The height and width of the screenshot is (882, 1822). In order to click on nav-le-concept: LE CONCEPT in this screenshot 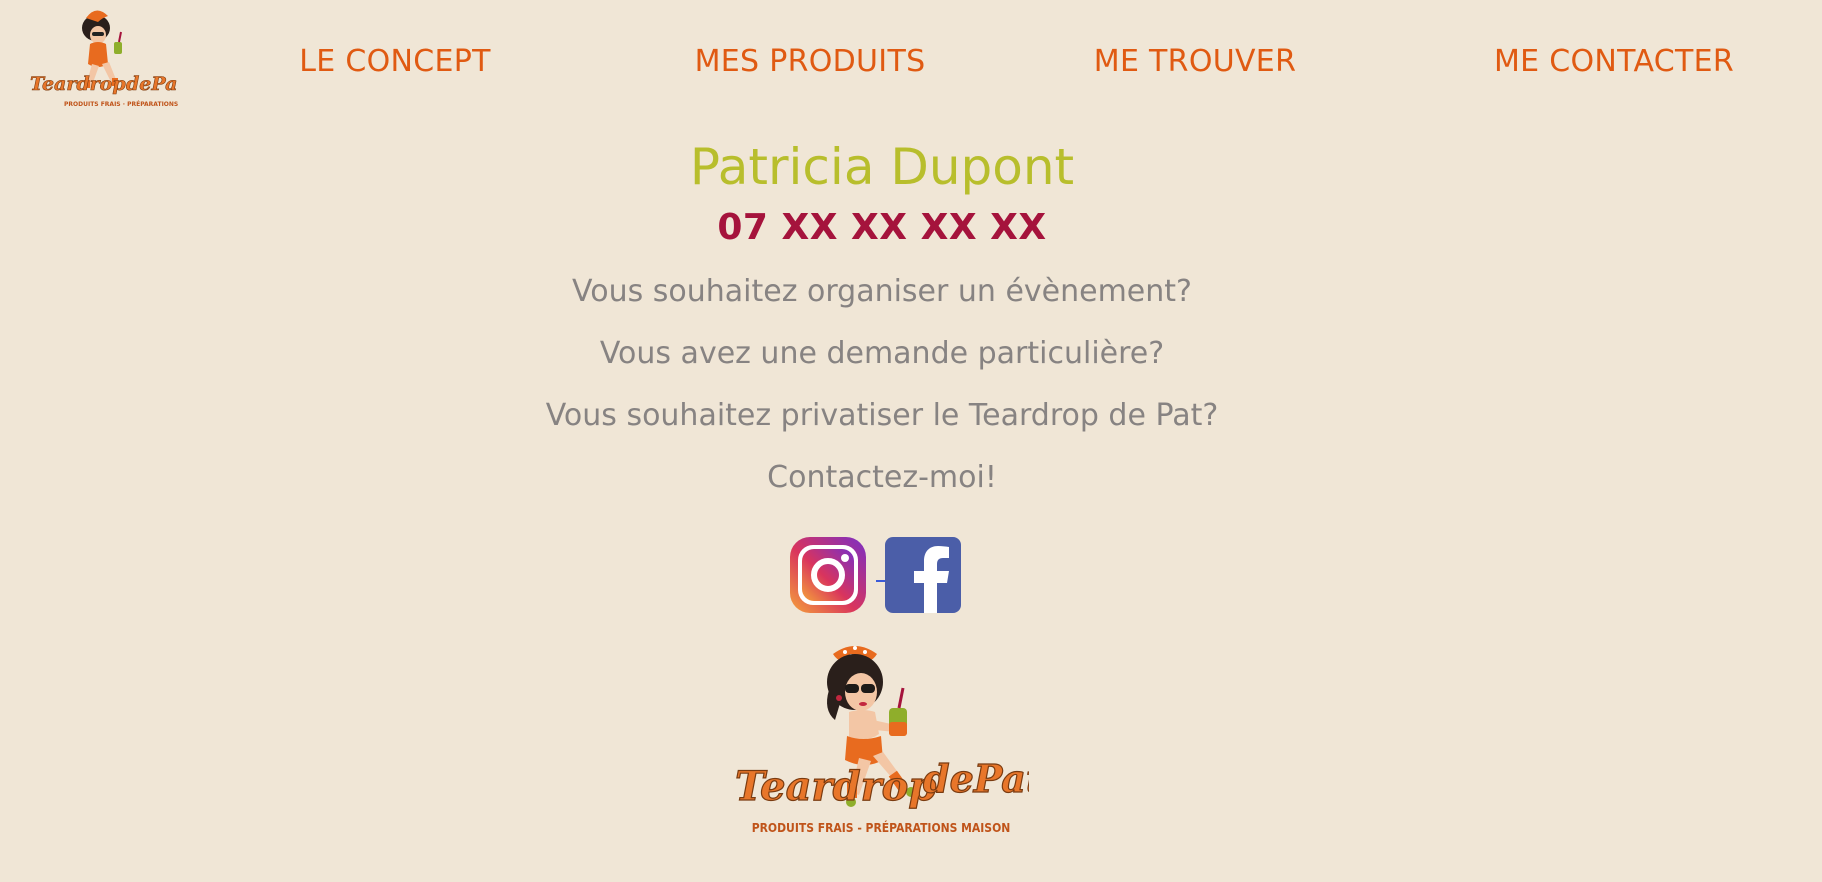, I will do `click(395, 61)`.